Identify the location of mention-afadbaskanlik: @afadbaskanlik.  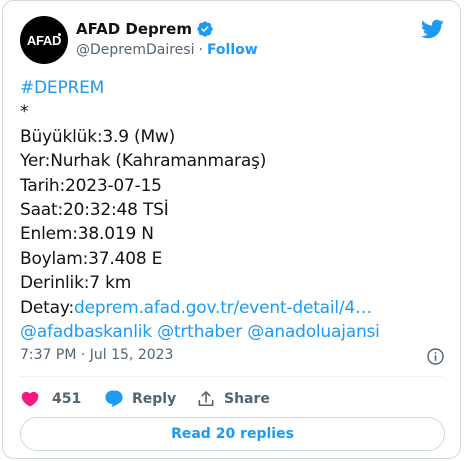
(86, 332).